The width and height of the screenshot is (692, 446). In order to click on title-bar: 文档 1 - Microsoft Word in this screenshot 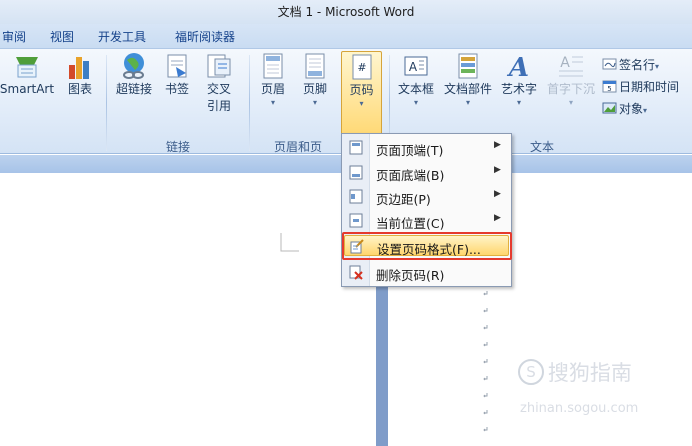, I will do `click(346, 12)`.